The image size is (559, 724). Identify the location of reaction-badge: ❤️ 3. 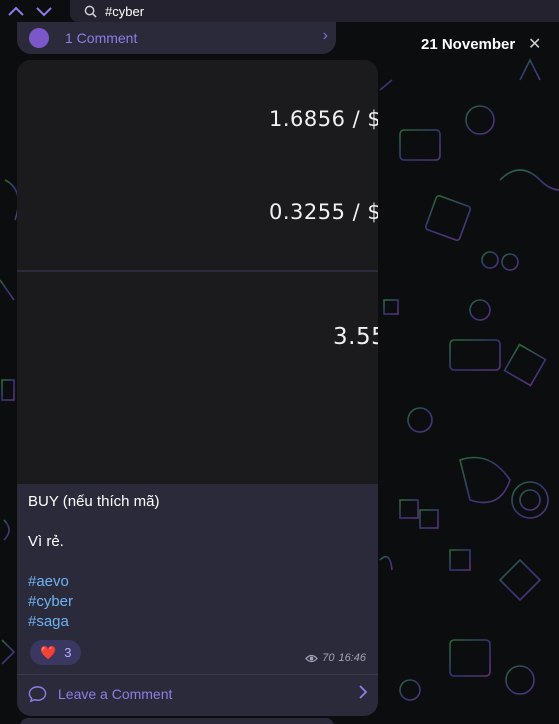
(56, 652).